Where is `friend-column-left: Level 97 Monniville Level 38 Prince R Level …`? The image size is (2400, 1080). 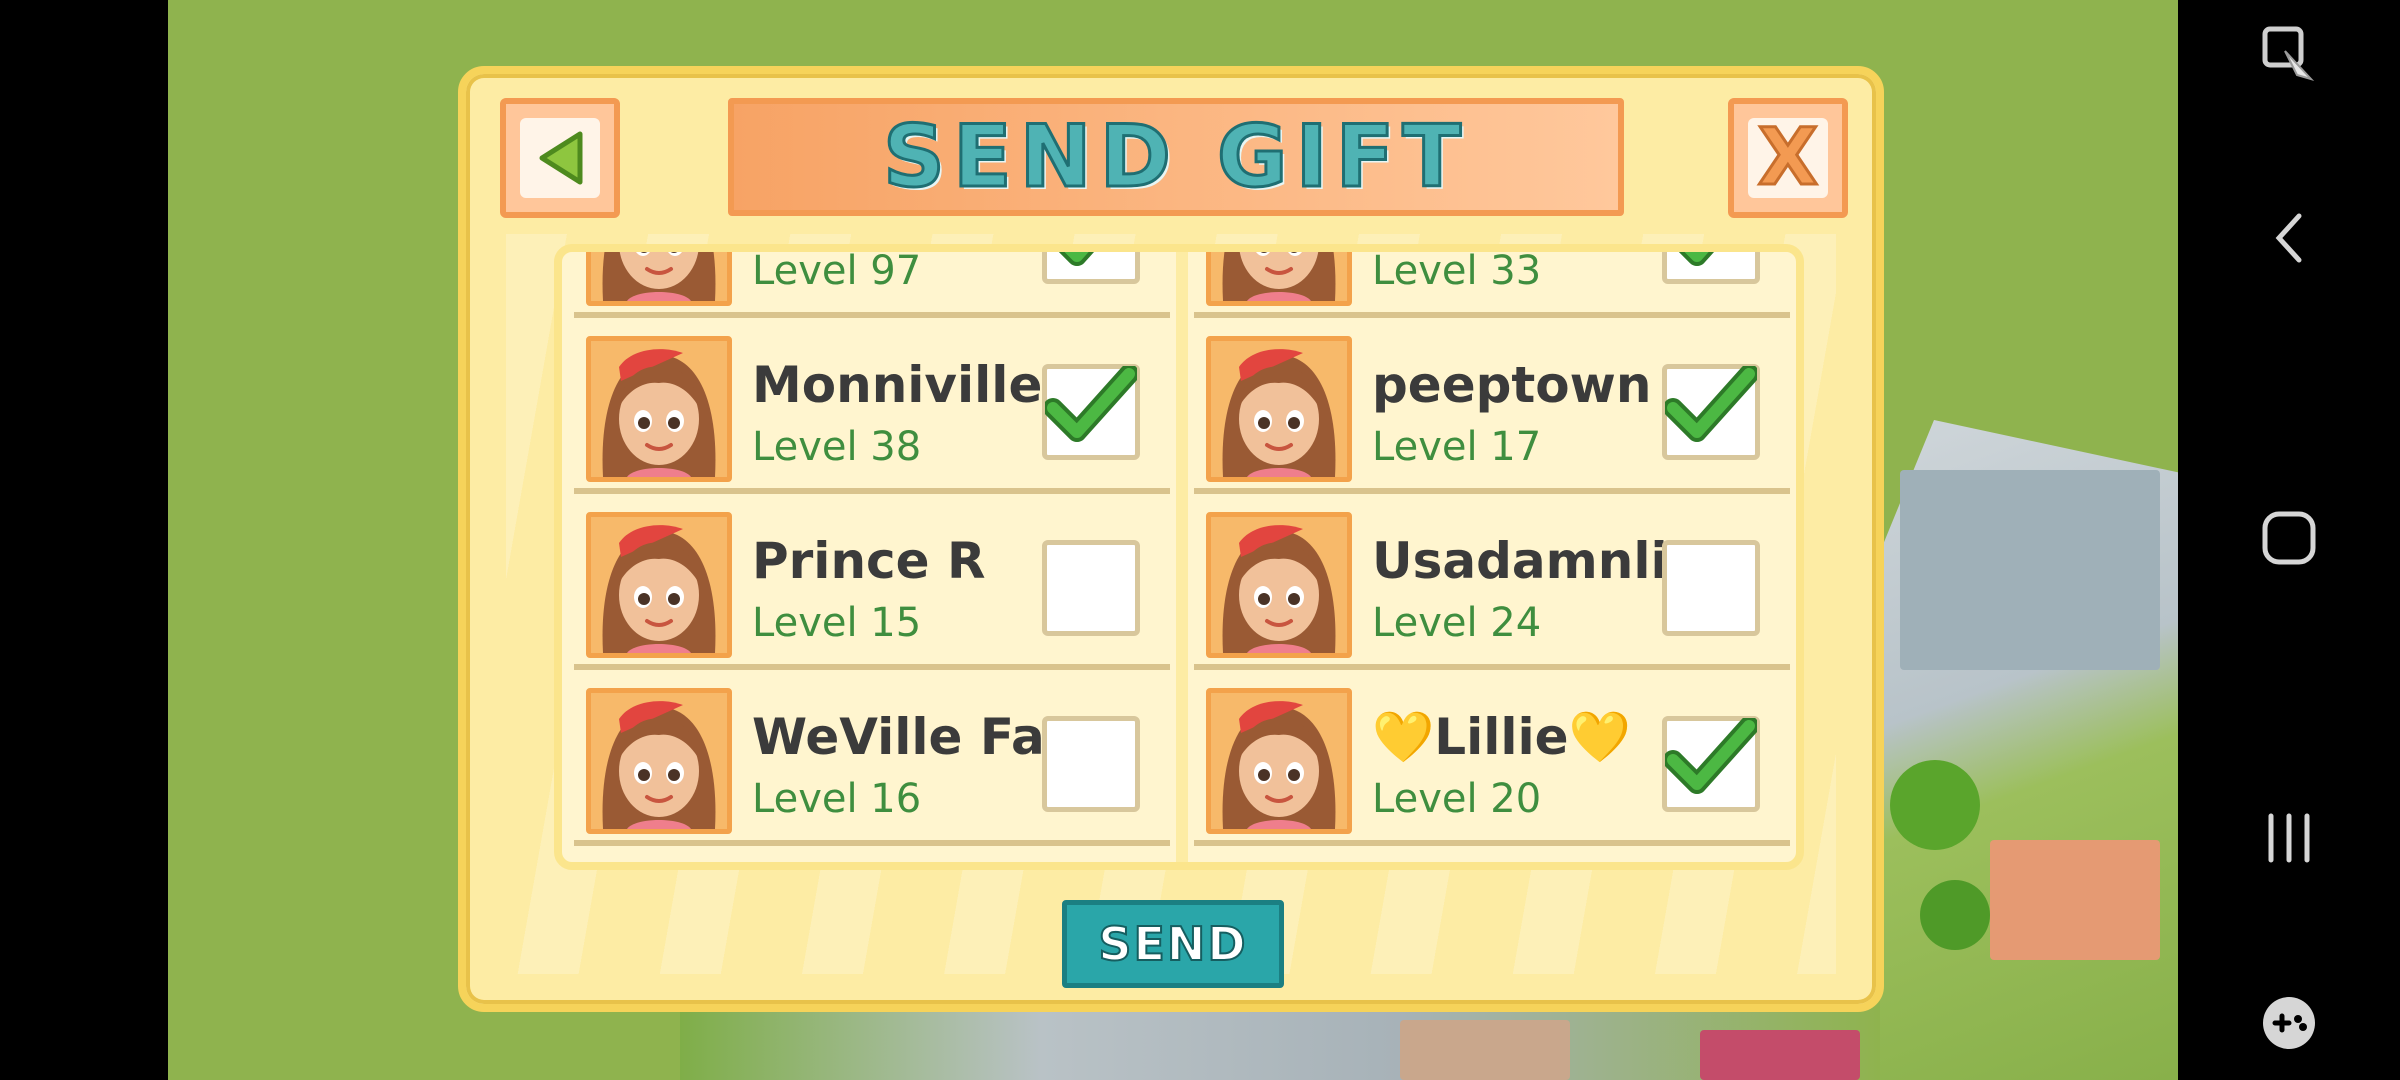 friend-column-left: Level 97 Monniville Level 38 Prince R Level … is located at coordinates (866, 557).